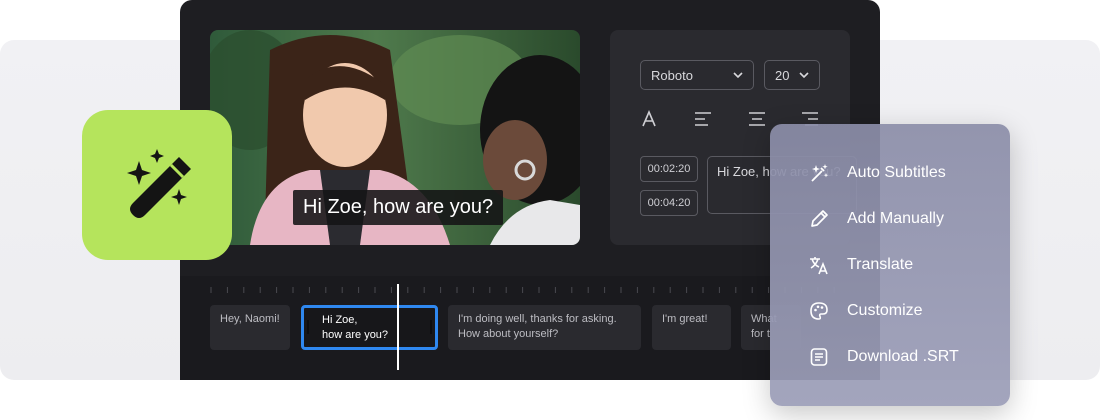 Image resolution: width=1100 pixels, height=420 pixels. What do you see at coordinates (250, 327) in the screenshot?
I see `subtitle-clip: Hey, Naomi!` at bounding box center [250, 327].